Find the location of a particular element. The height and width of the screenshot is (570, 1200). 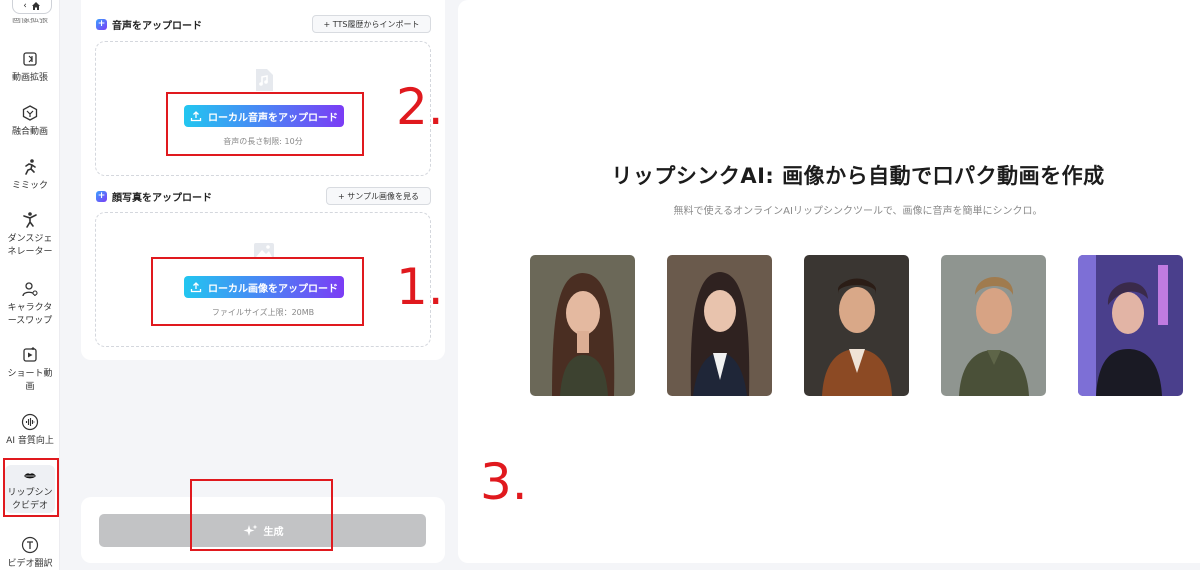

running-person-icon is located at coordinates (30, 167).